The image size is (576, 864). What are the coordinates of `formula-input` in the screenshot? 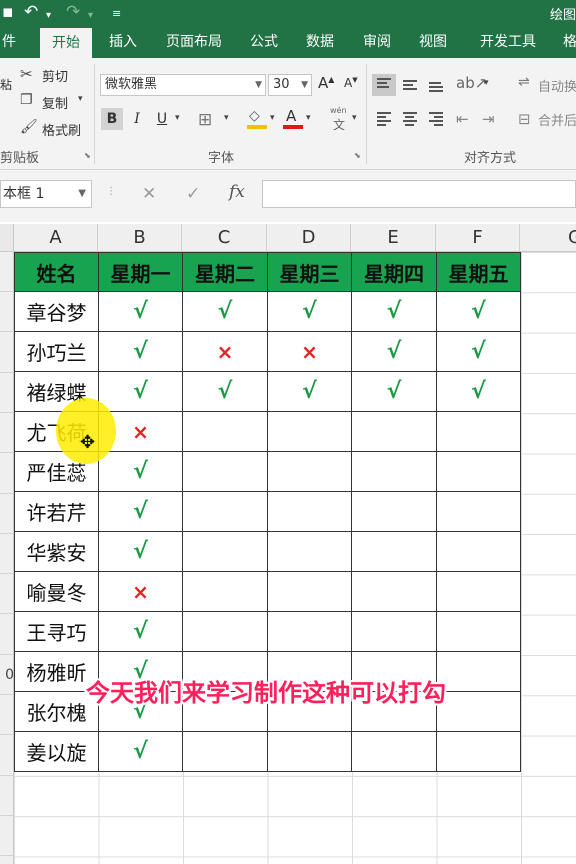 It's located at (419, 194).